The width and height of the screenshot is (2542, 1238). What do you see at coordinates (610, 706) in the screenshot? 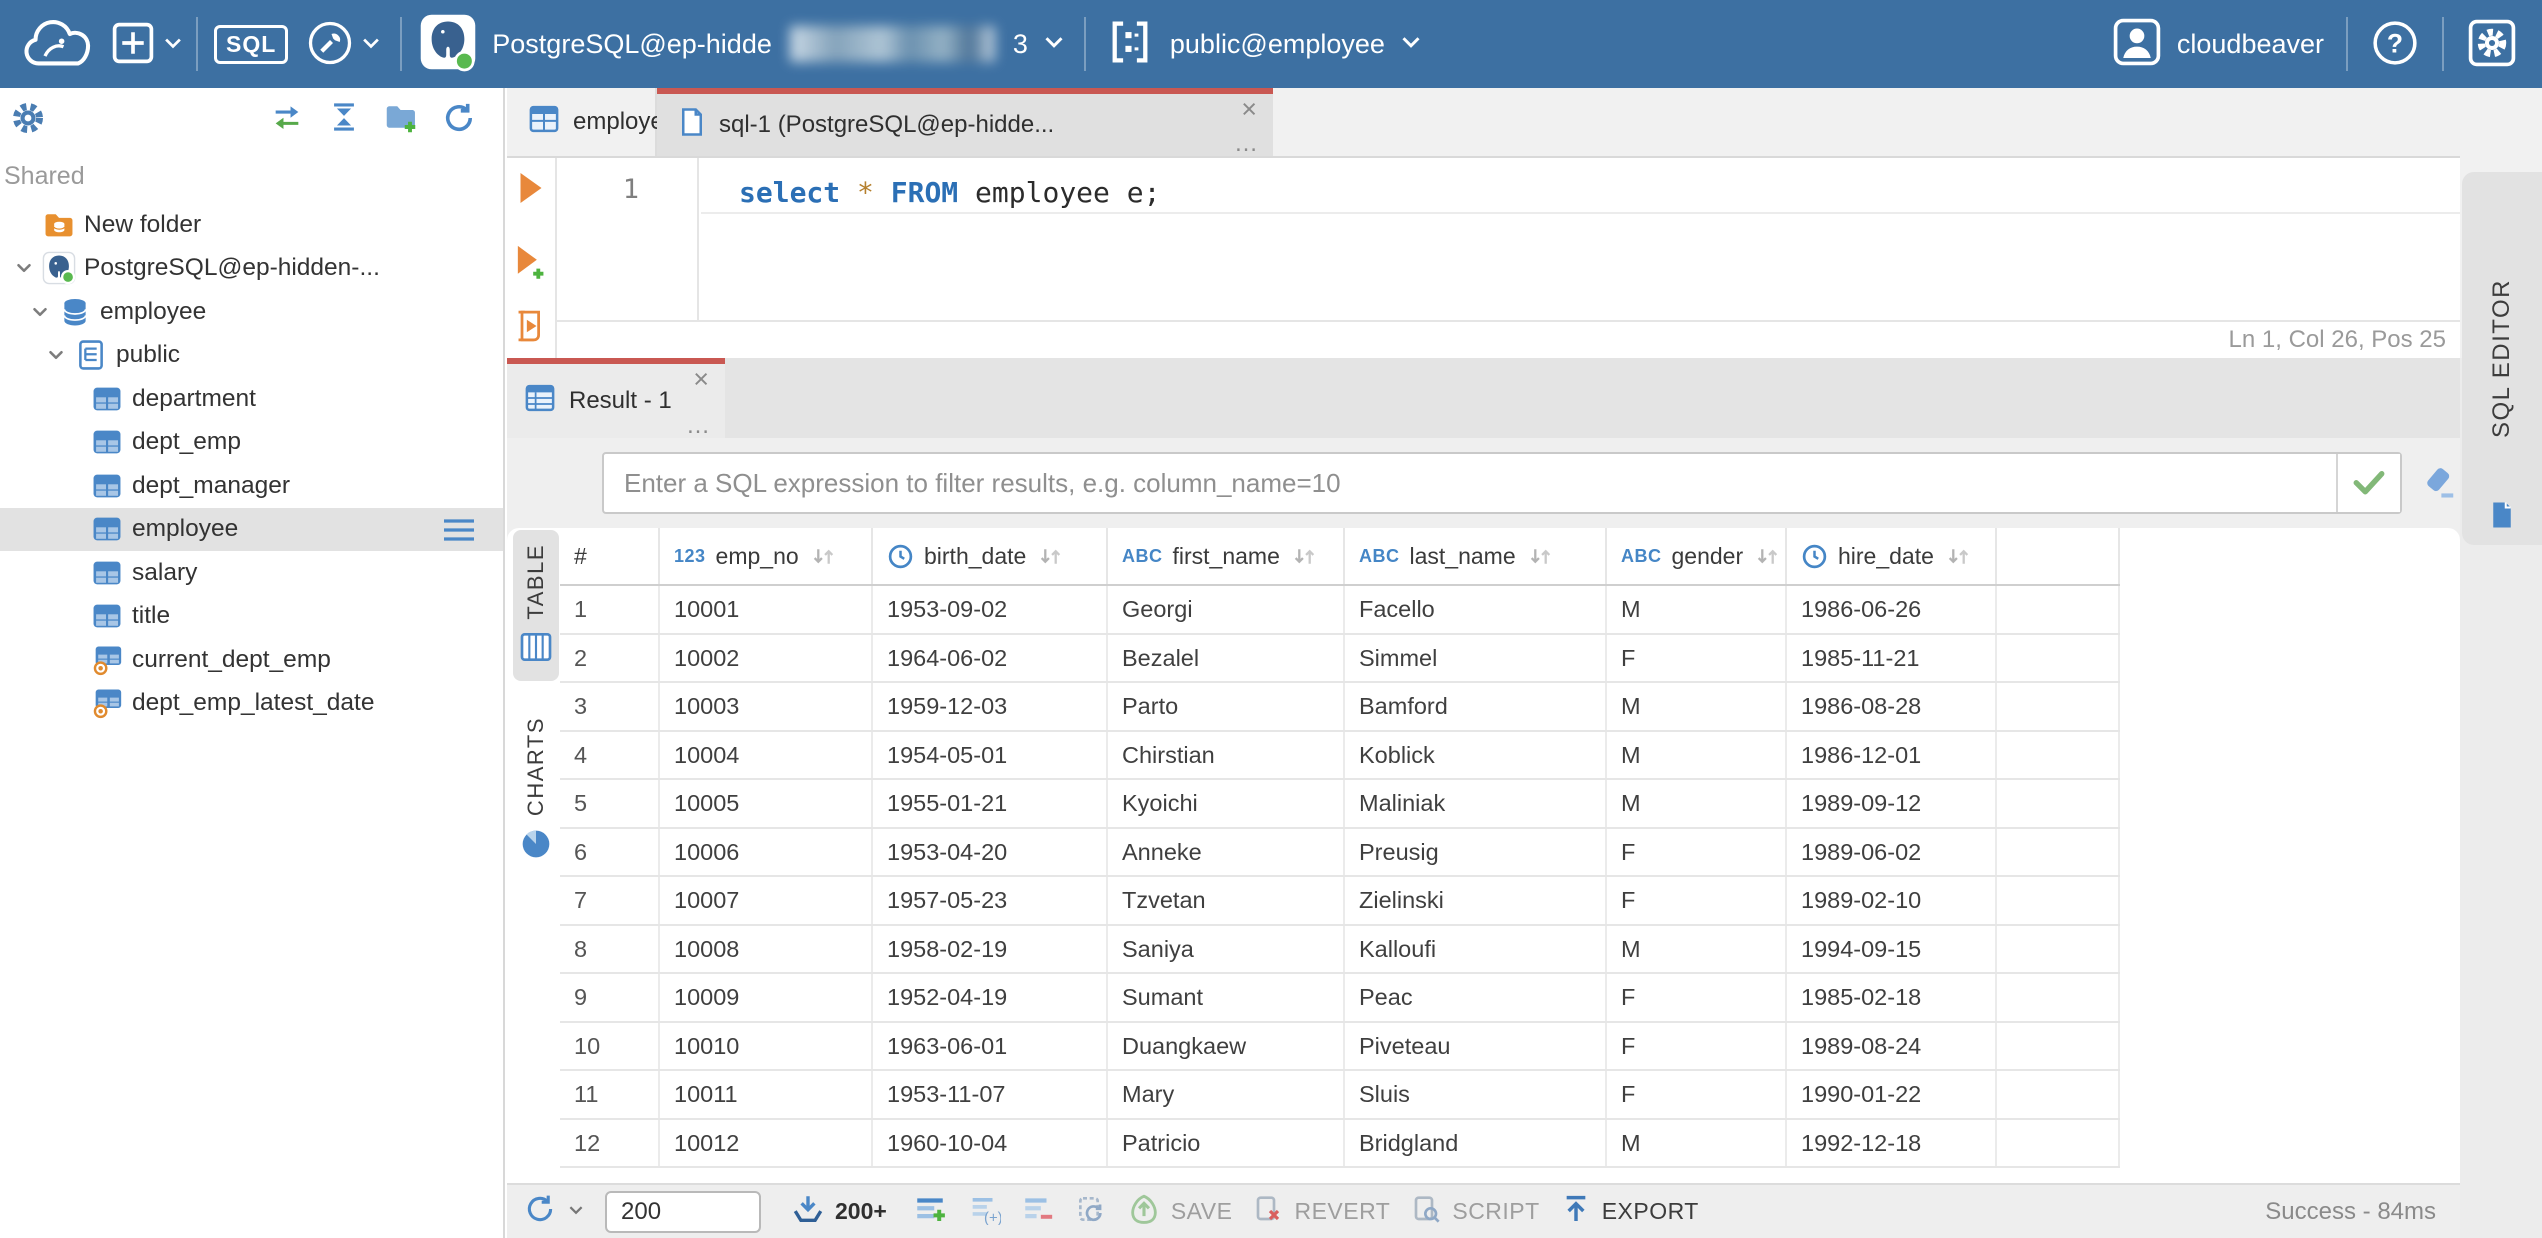
I see `row-number-cell: 3` at bounding box center [610, 706].